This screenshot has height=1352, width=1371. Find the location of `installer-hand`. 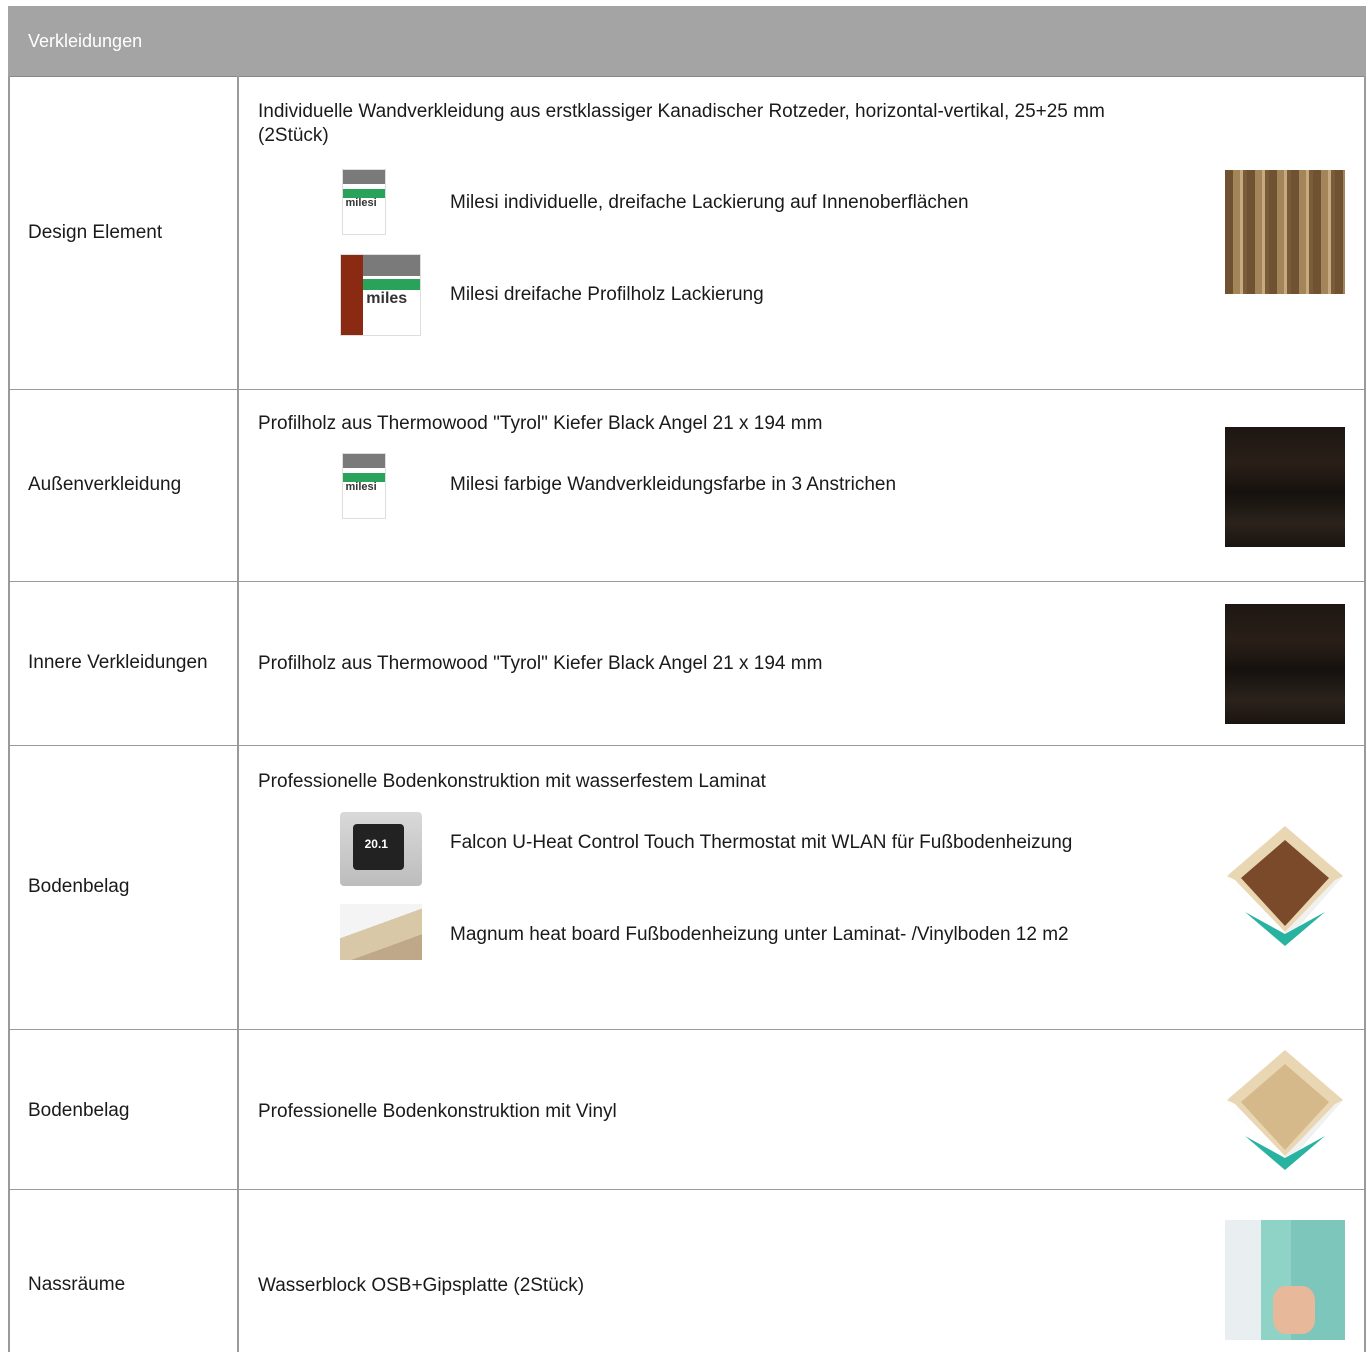

installer-hand is located at coordinates (1294, 1310).